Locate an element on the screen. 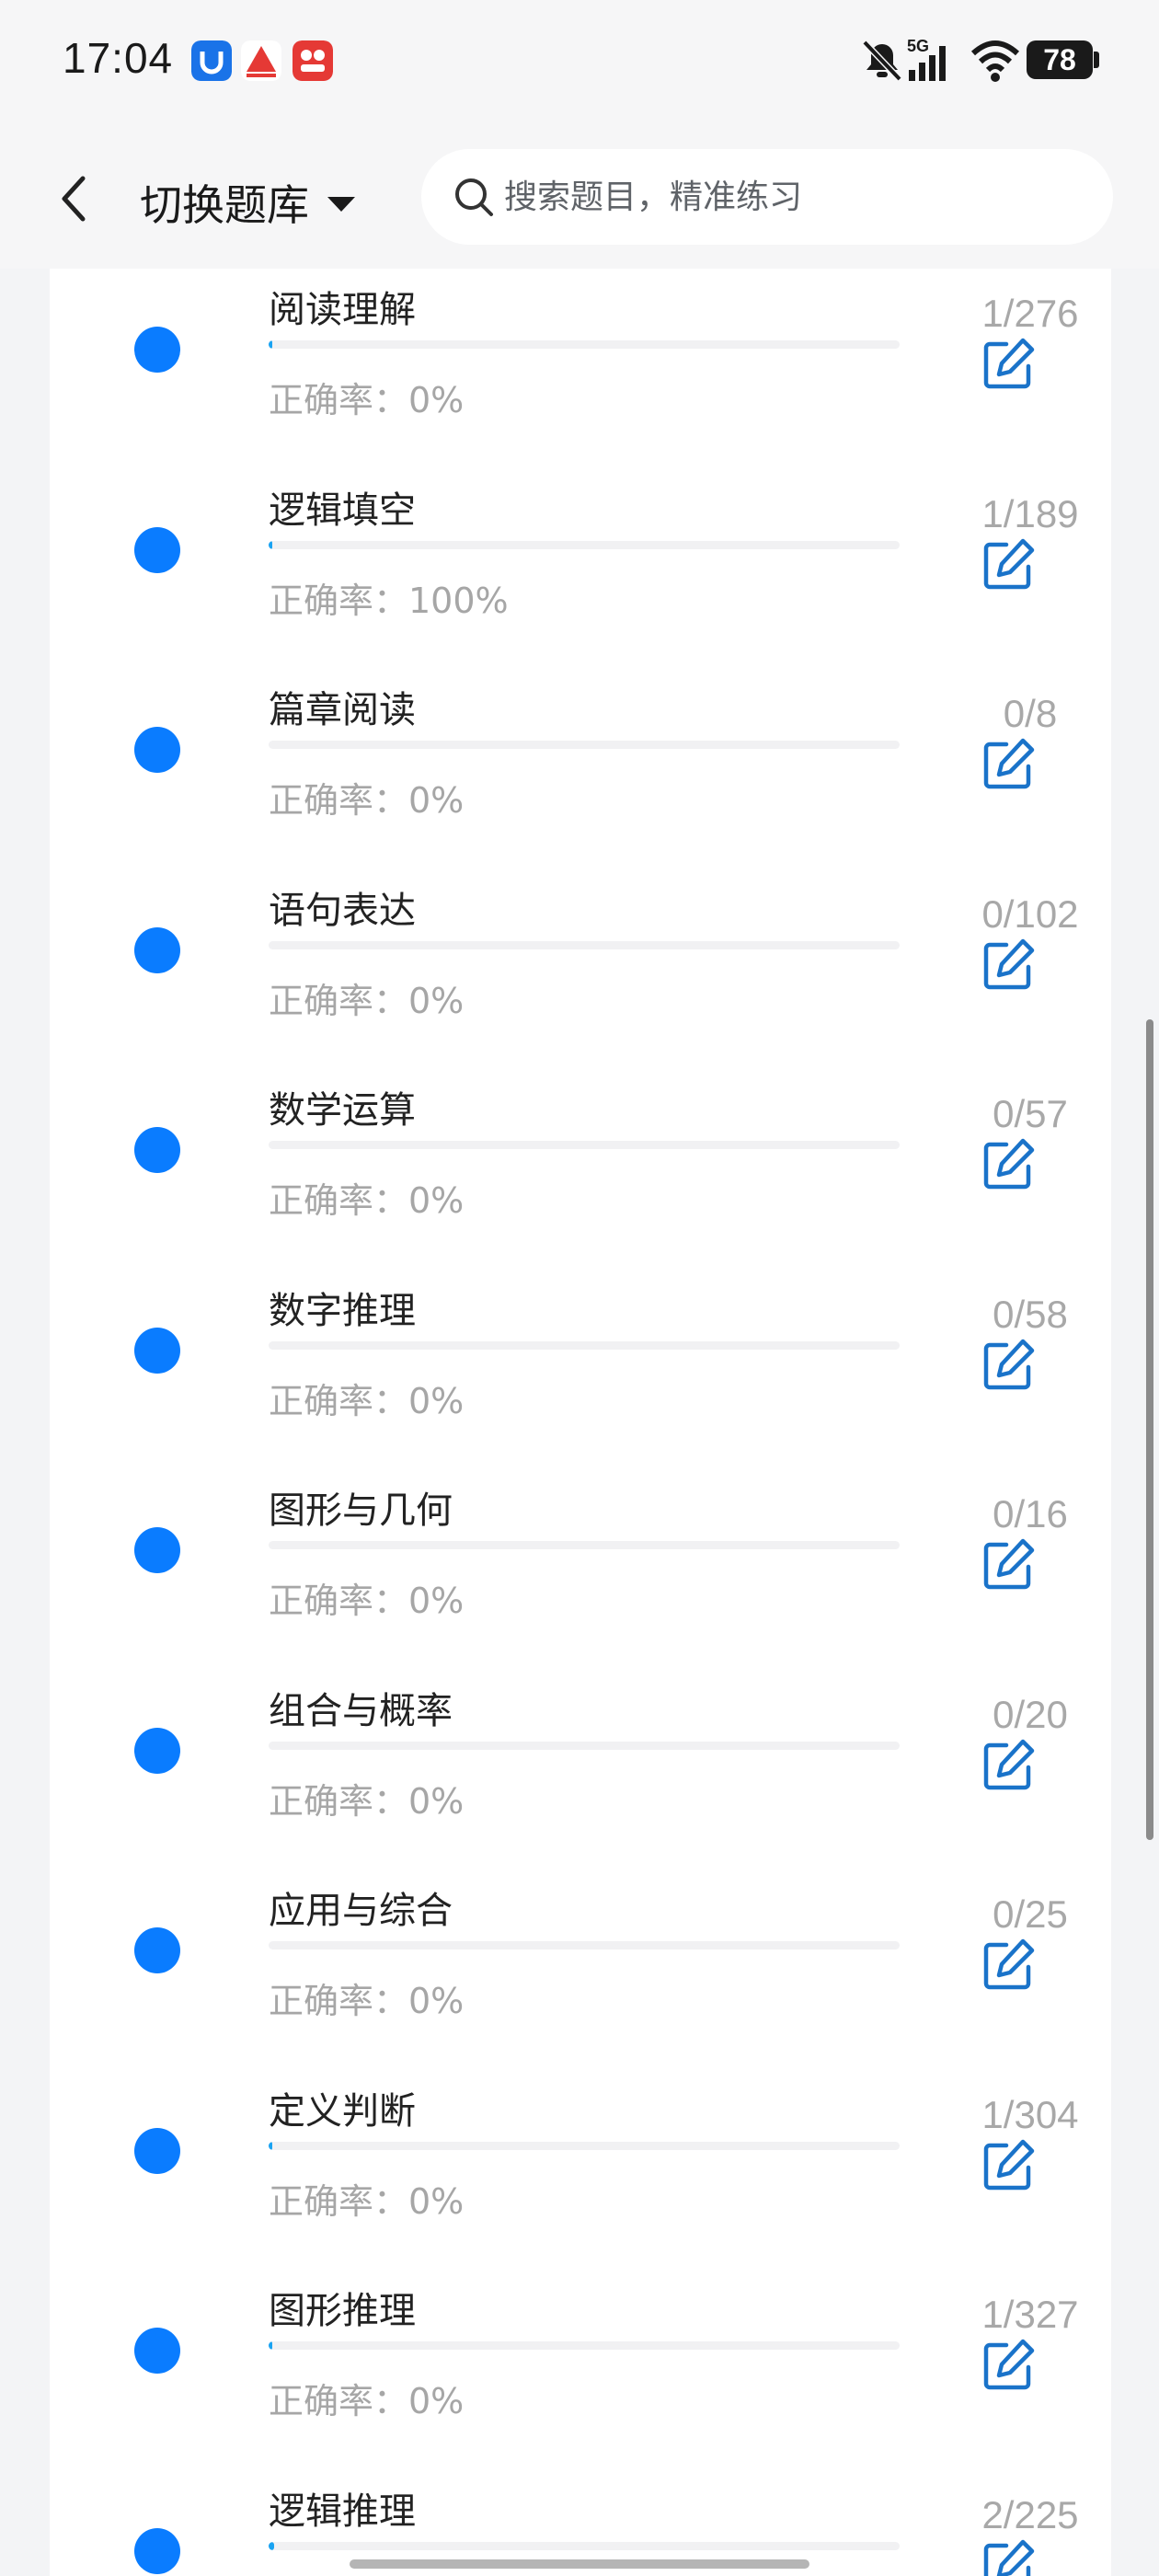 The height and width of the screenshot is (2576, 1159). item-count: 1/276 is located at coordinates (1030, 313).